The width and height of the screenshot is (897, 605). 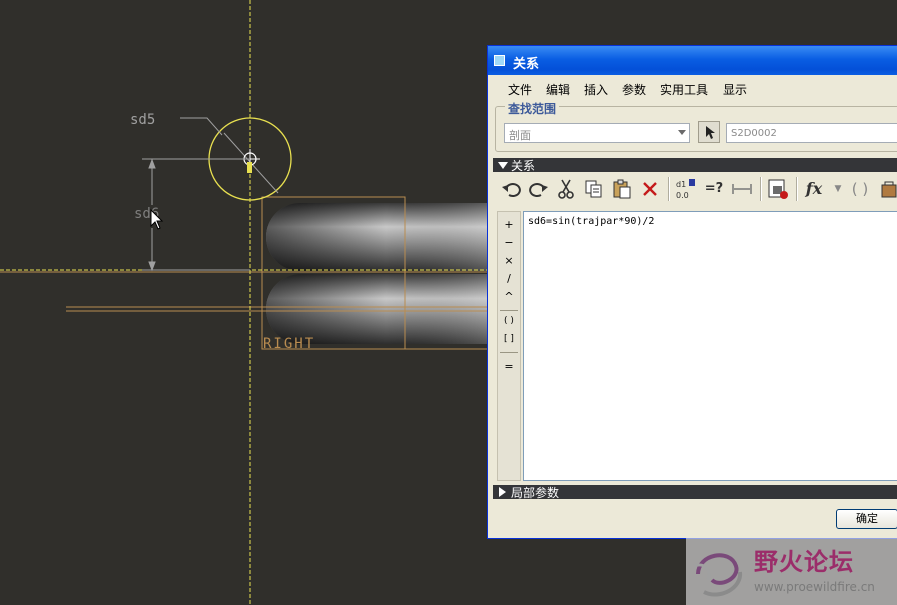 I want to click on copy-icon, so click(x=594, y=189).